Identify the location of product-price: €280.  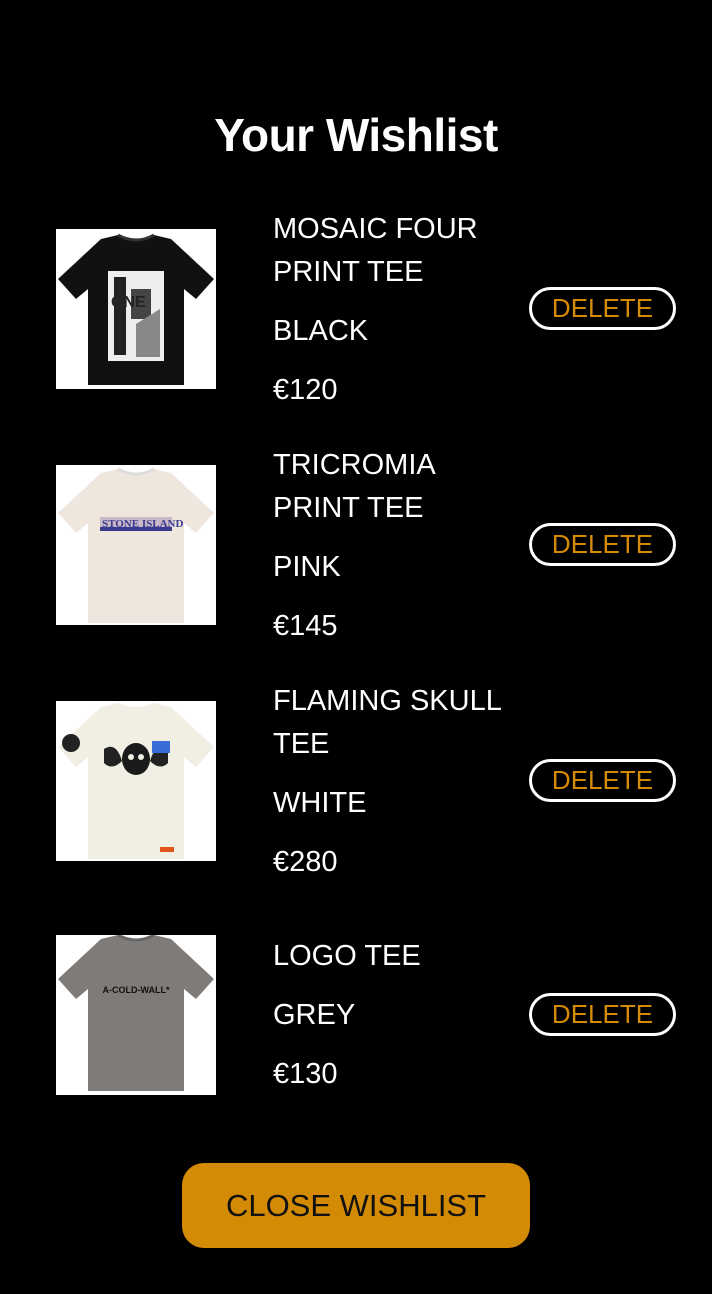
(305, 862).